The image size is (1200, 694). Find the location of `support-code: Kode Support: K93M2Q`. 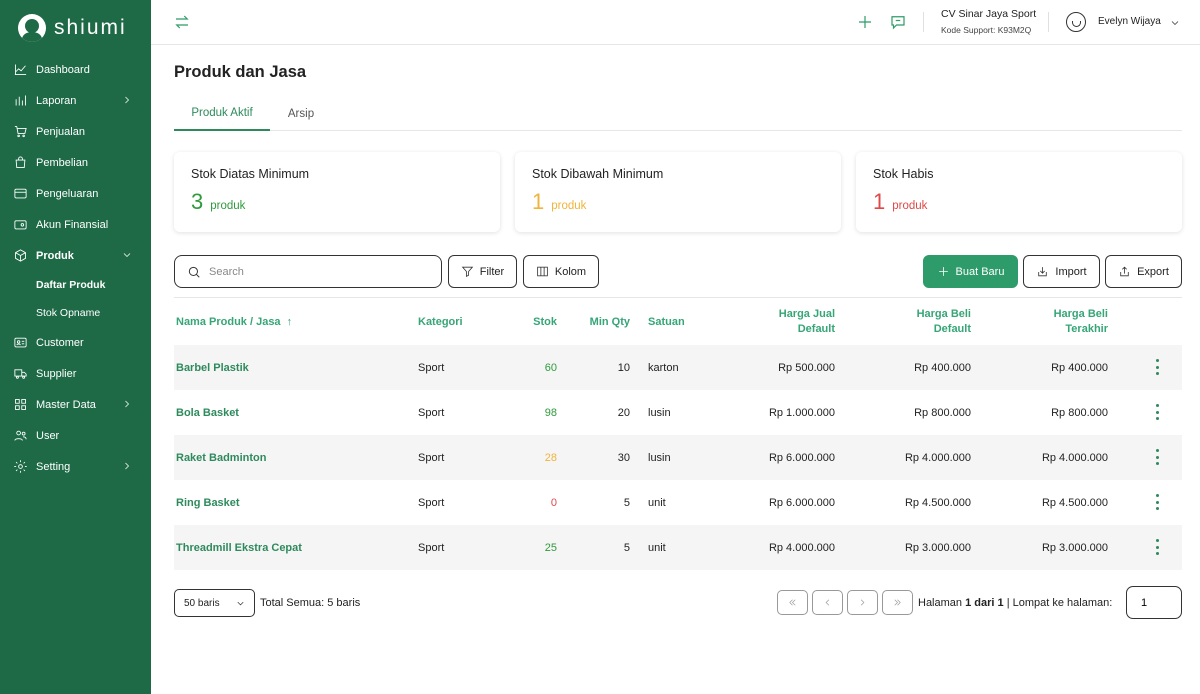

support-code: Kode Support: K93M2Q is located at coordinates (986, 30).